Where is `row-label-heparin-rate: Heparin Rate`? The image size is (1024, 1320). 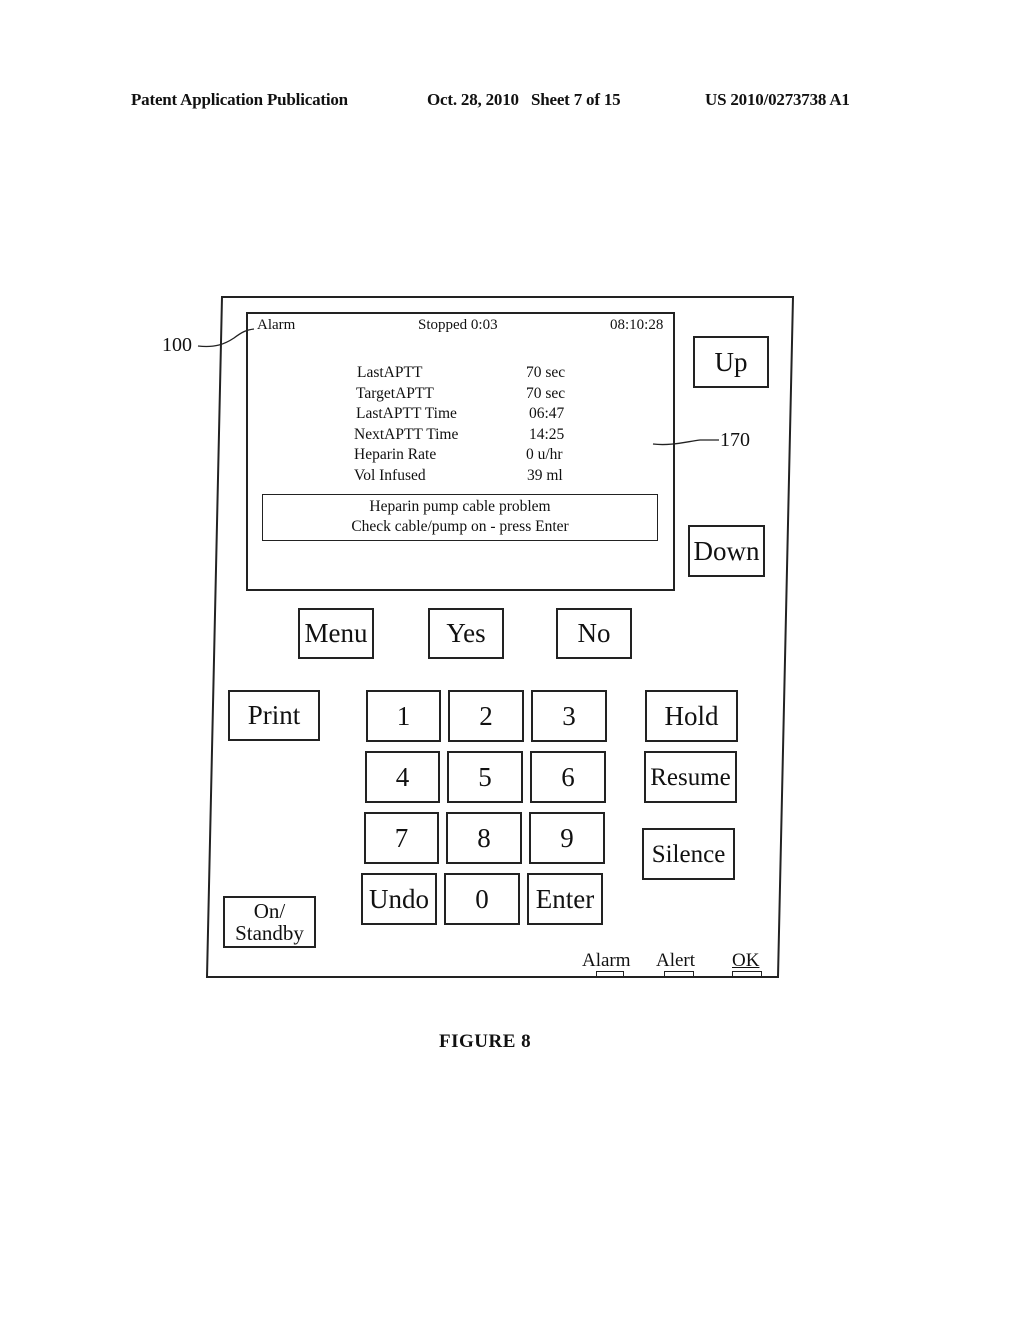 row-label-heparin-rate: Heparin Rate is located at coordinates (395, 454).